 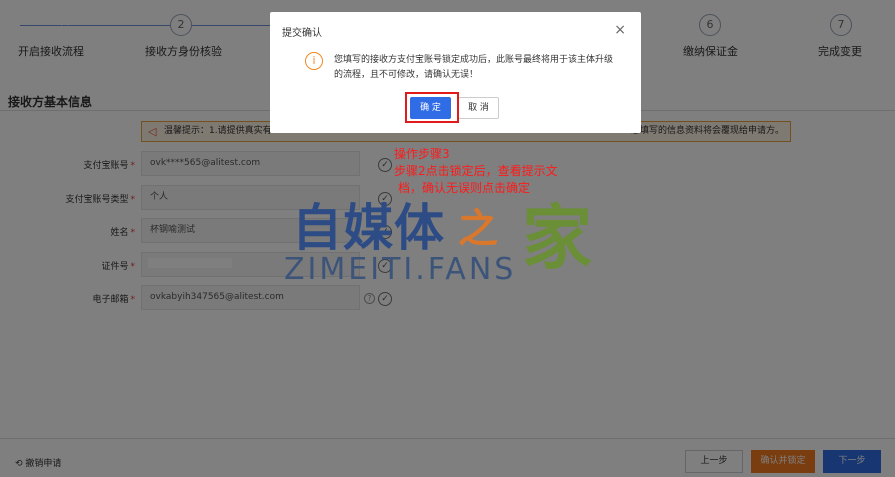 I want to click on logo-text-right: 家, so click(x=557, y=238).